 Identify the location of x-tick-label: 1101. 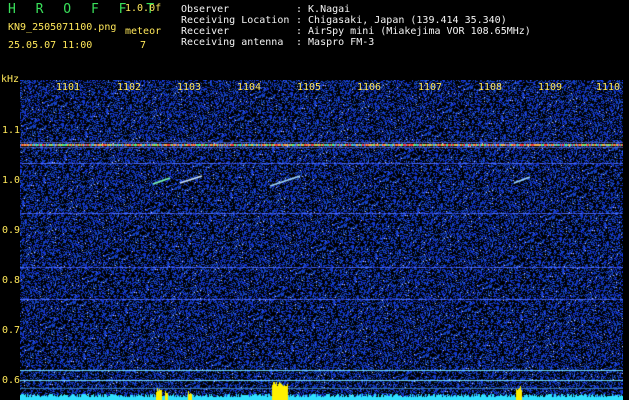
(68, 87).